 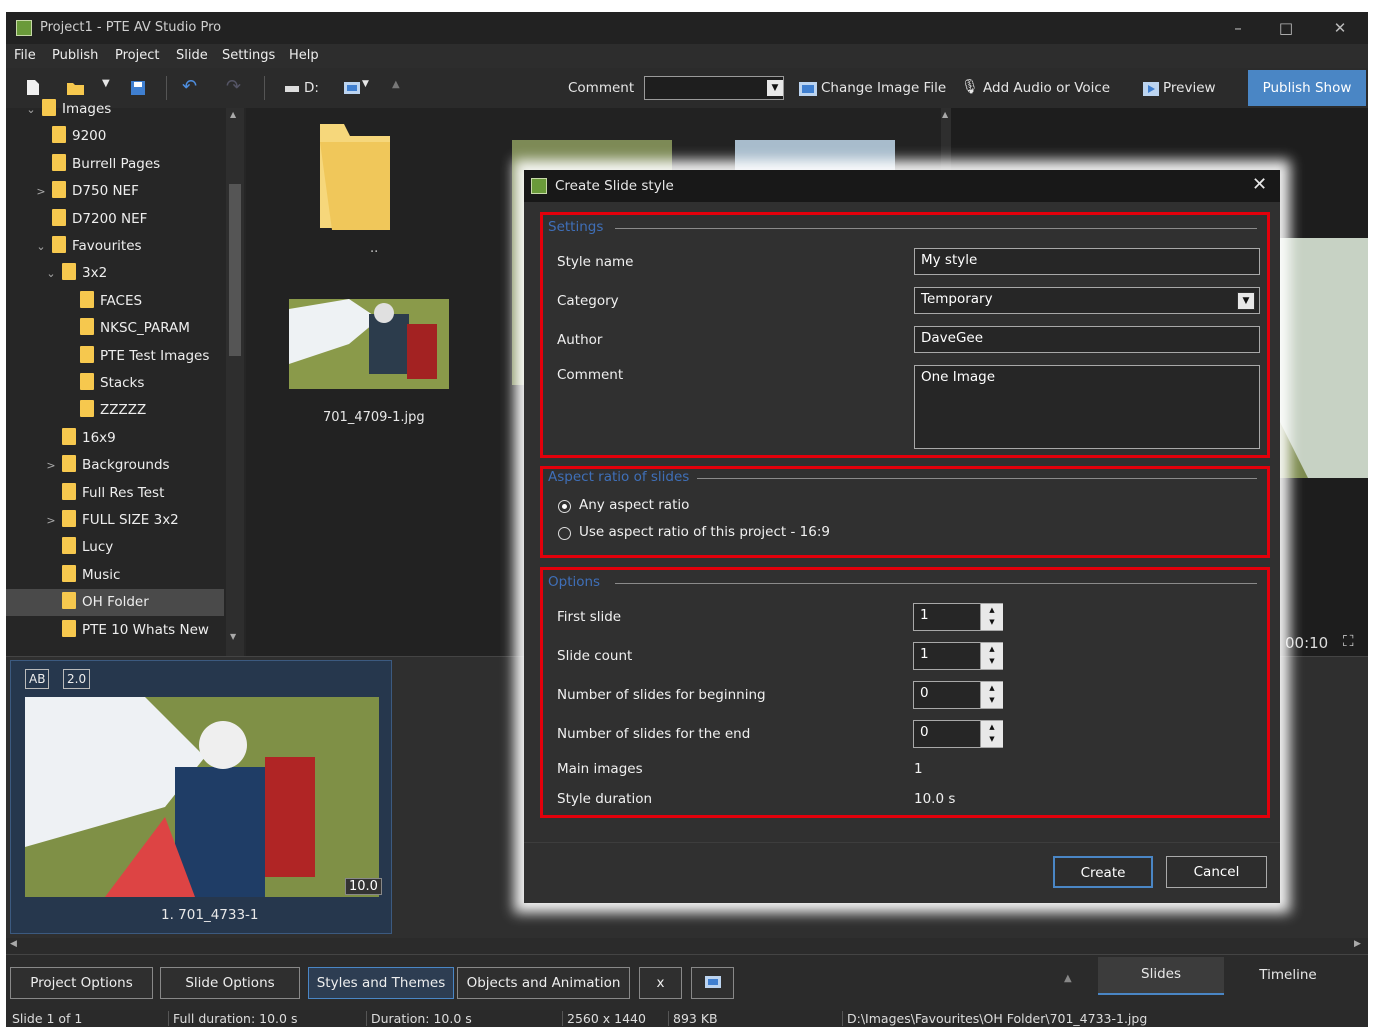 I want to click on menu-slide: Slide, so click(x=192, y=55).